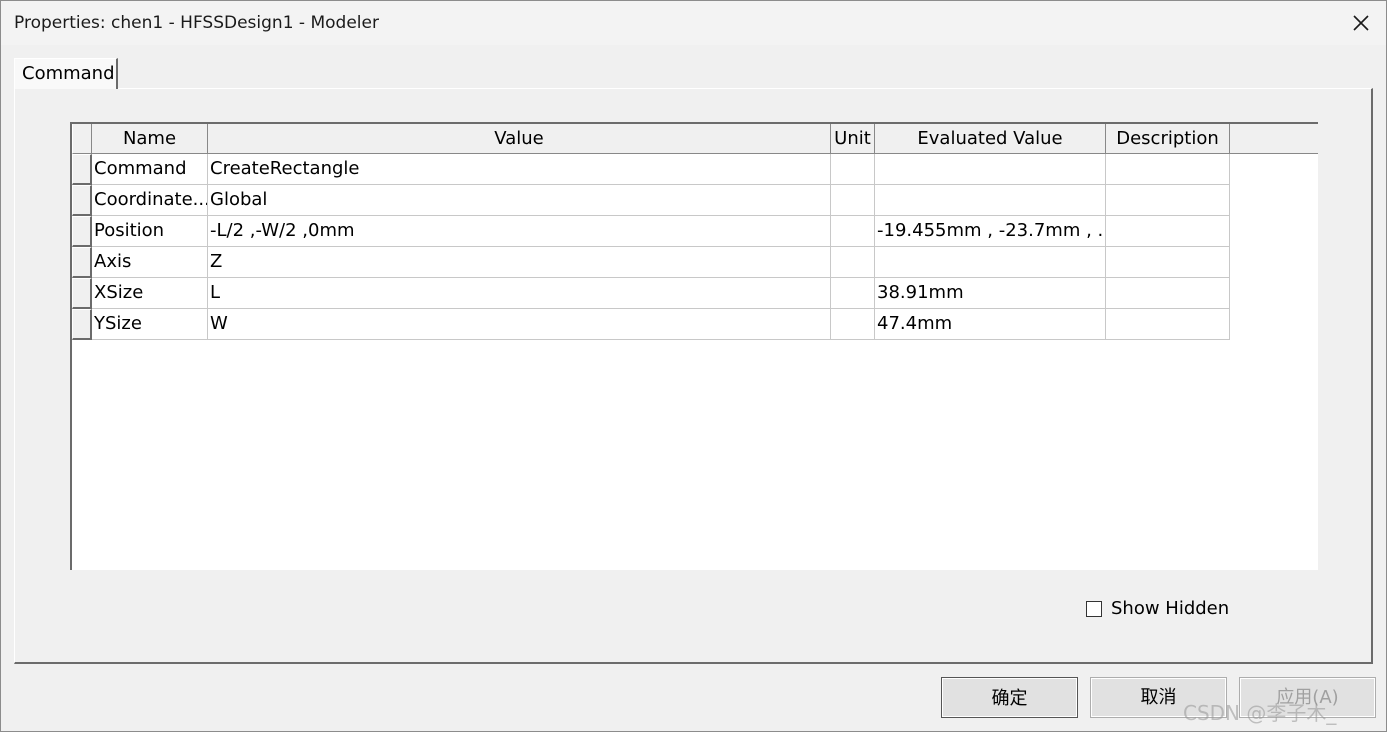  Describe the element at coordinates (1094, 609) in the screenshot. I see `show-hidden-checkbox` at that location.